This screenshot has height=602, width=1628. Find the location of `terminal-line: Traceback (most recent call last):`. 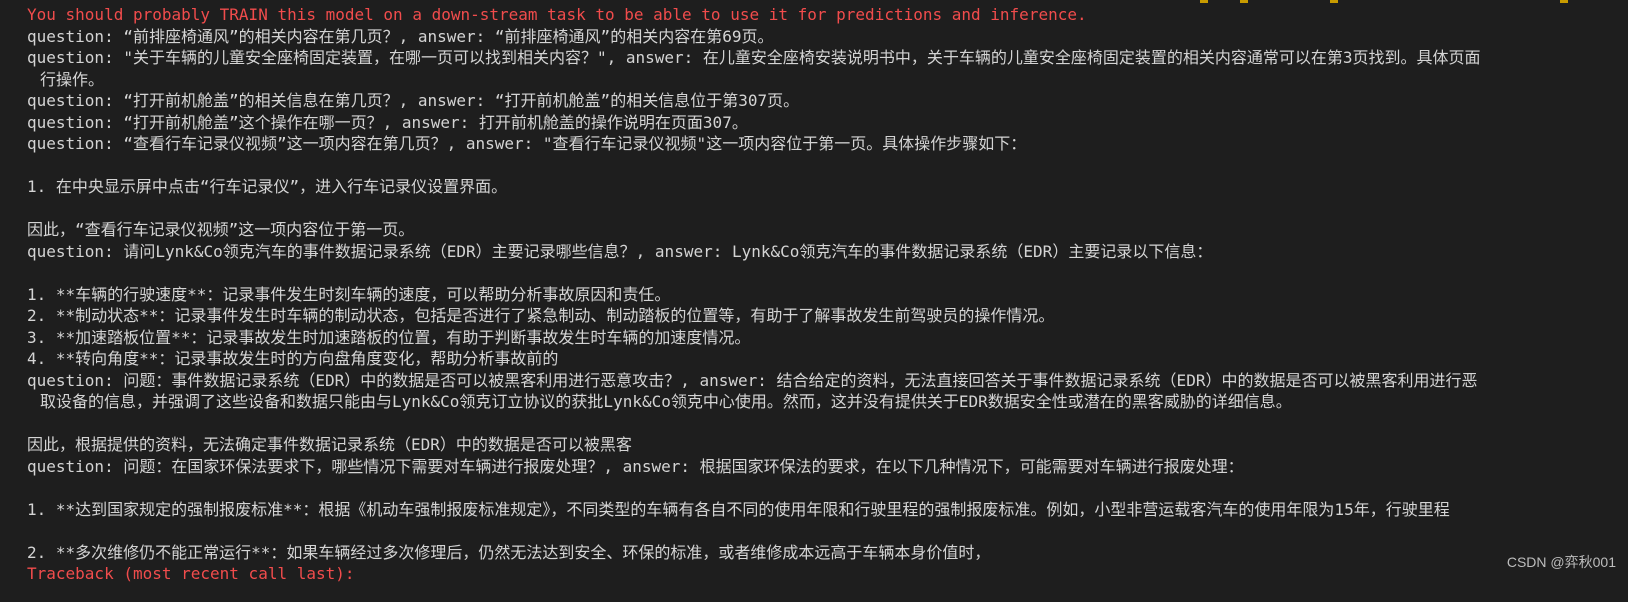

terminal-line: Traceback (most recent call last): is located at coordinates (191, 573).